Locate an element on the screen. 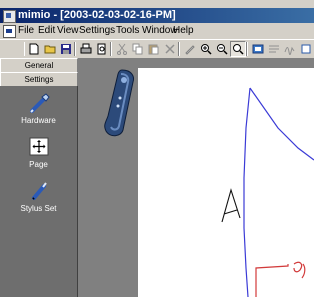  scissors-icon is located at coordinates (122, 49).